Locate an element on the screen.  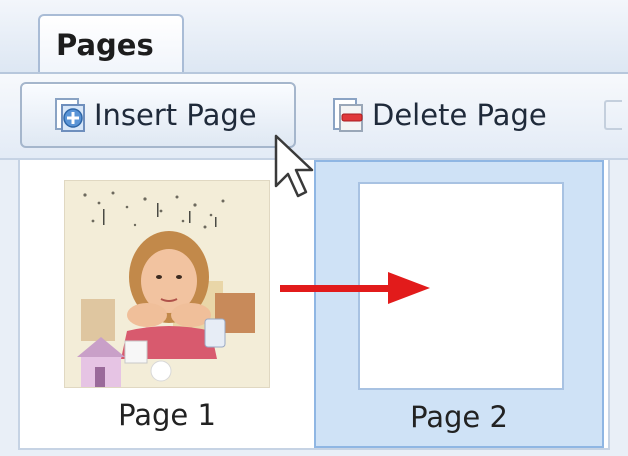
tab-pages: Pages is located at coordinates (111, 43).